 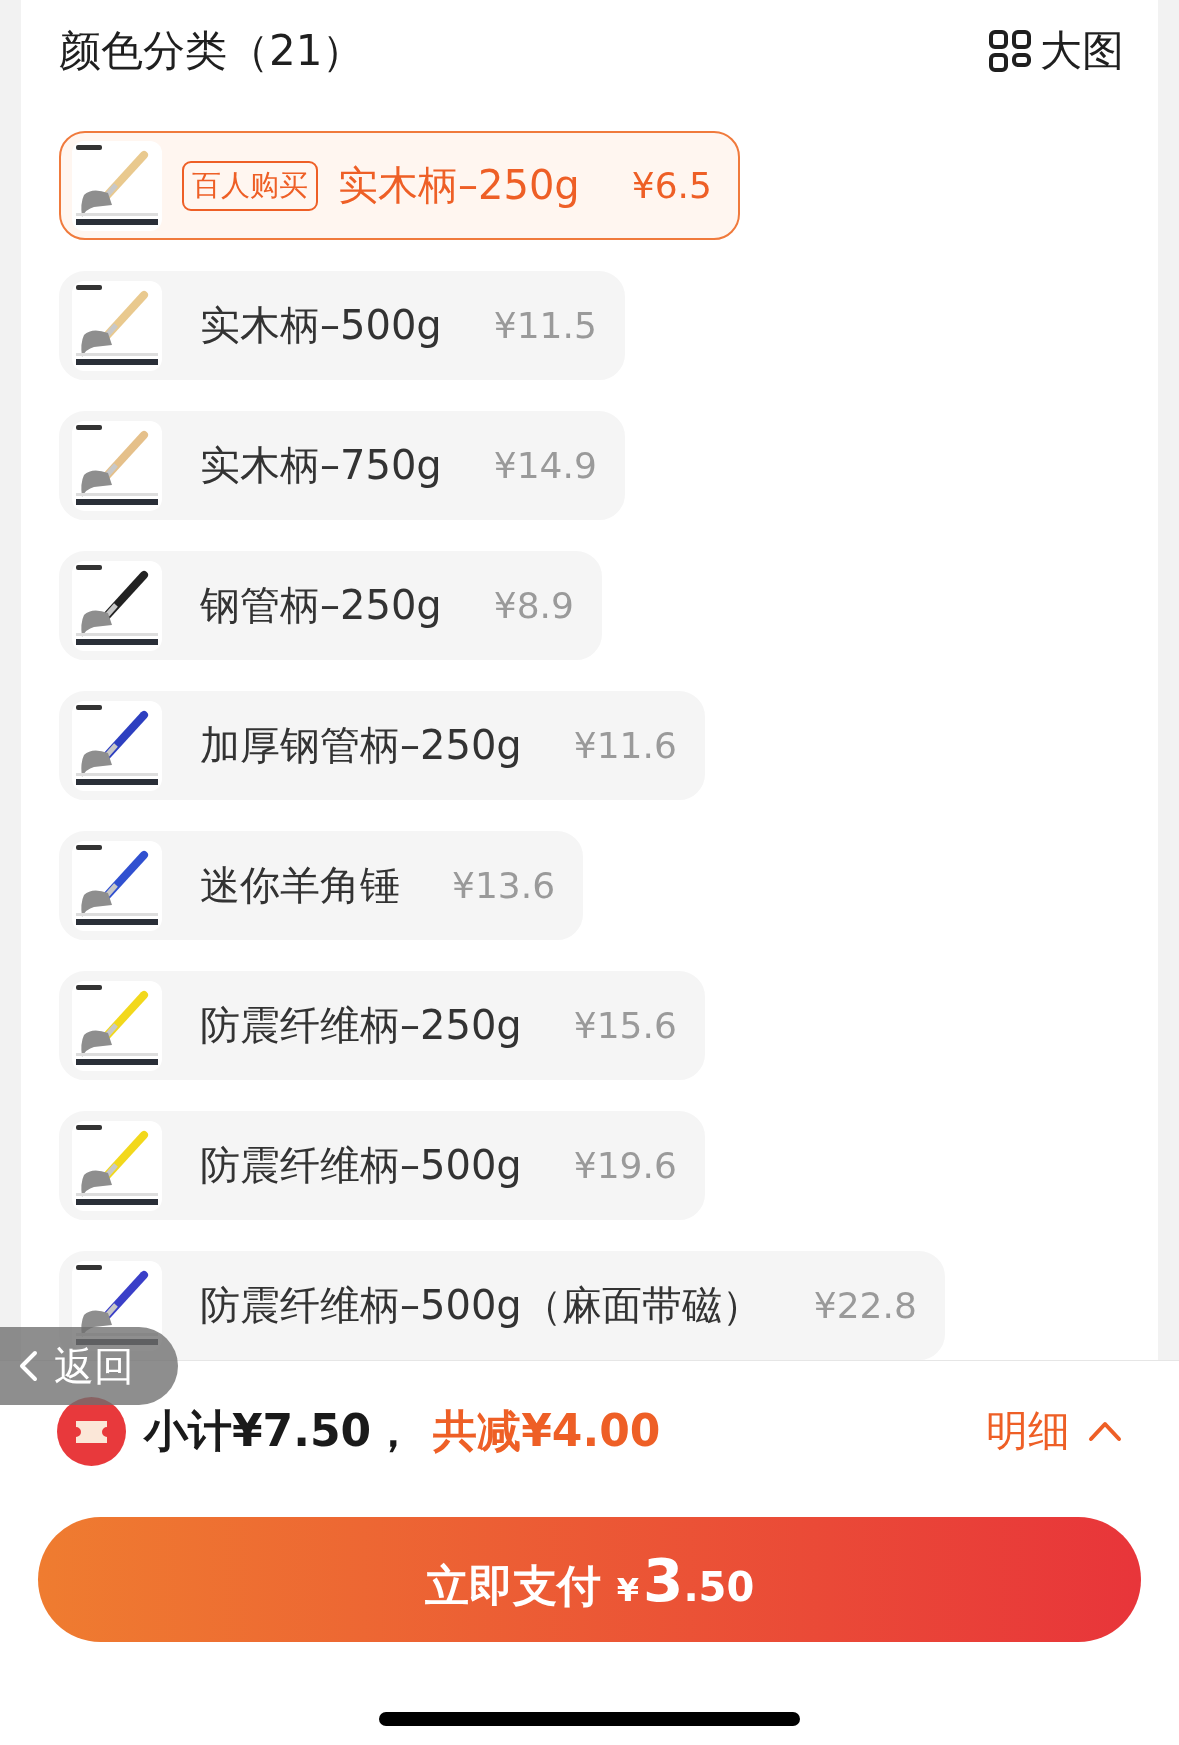 I want to click on variant-name: 防震纤维柄–250g, so click(x=361, y=1025).